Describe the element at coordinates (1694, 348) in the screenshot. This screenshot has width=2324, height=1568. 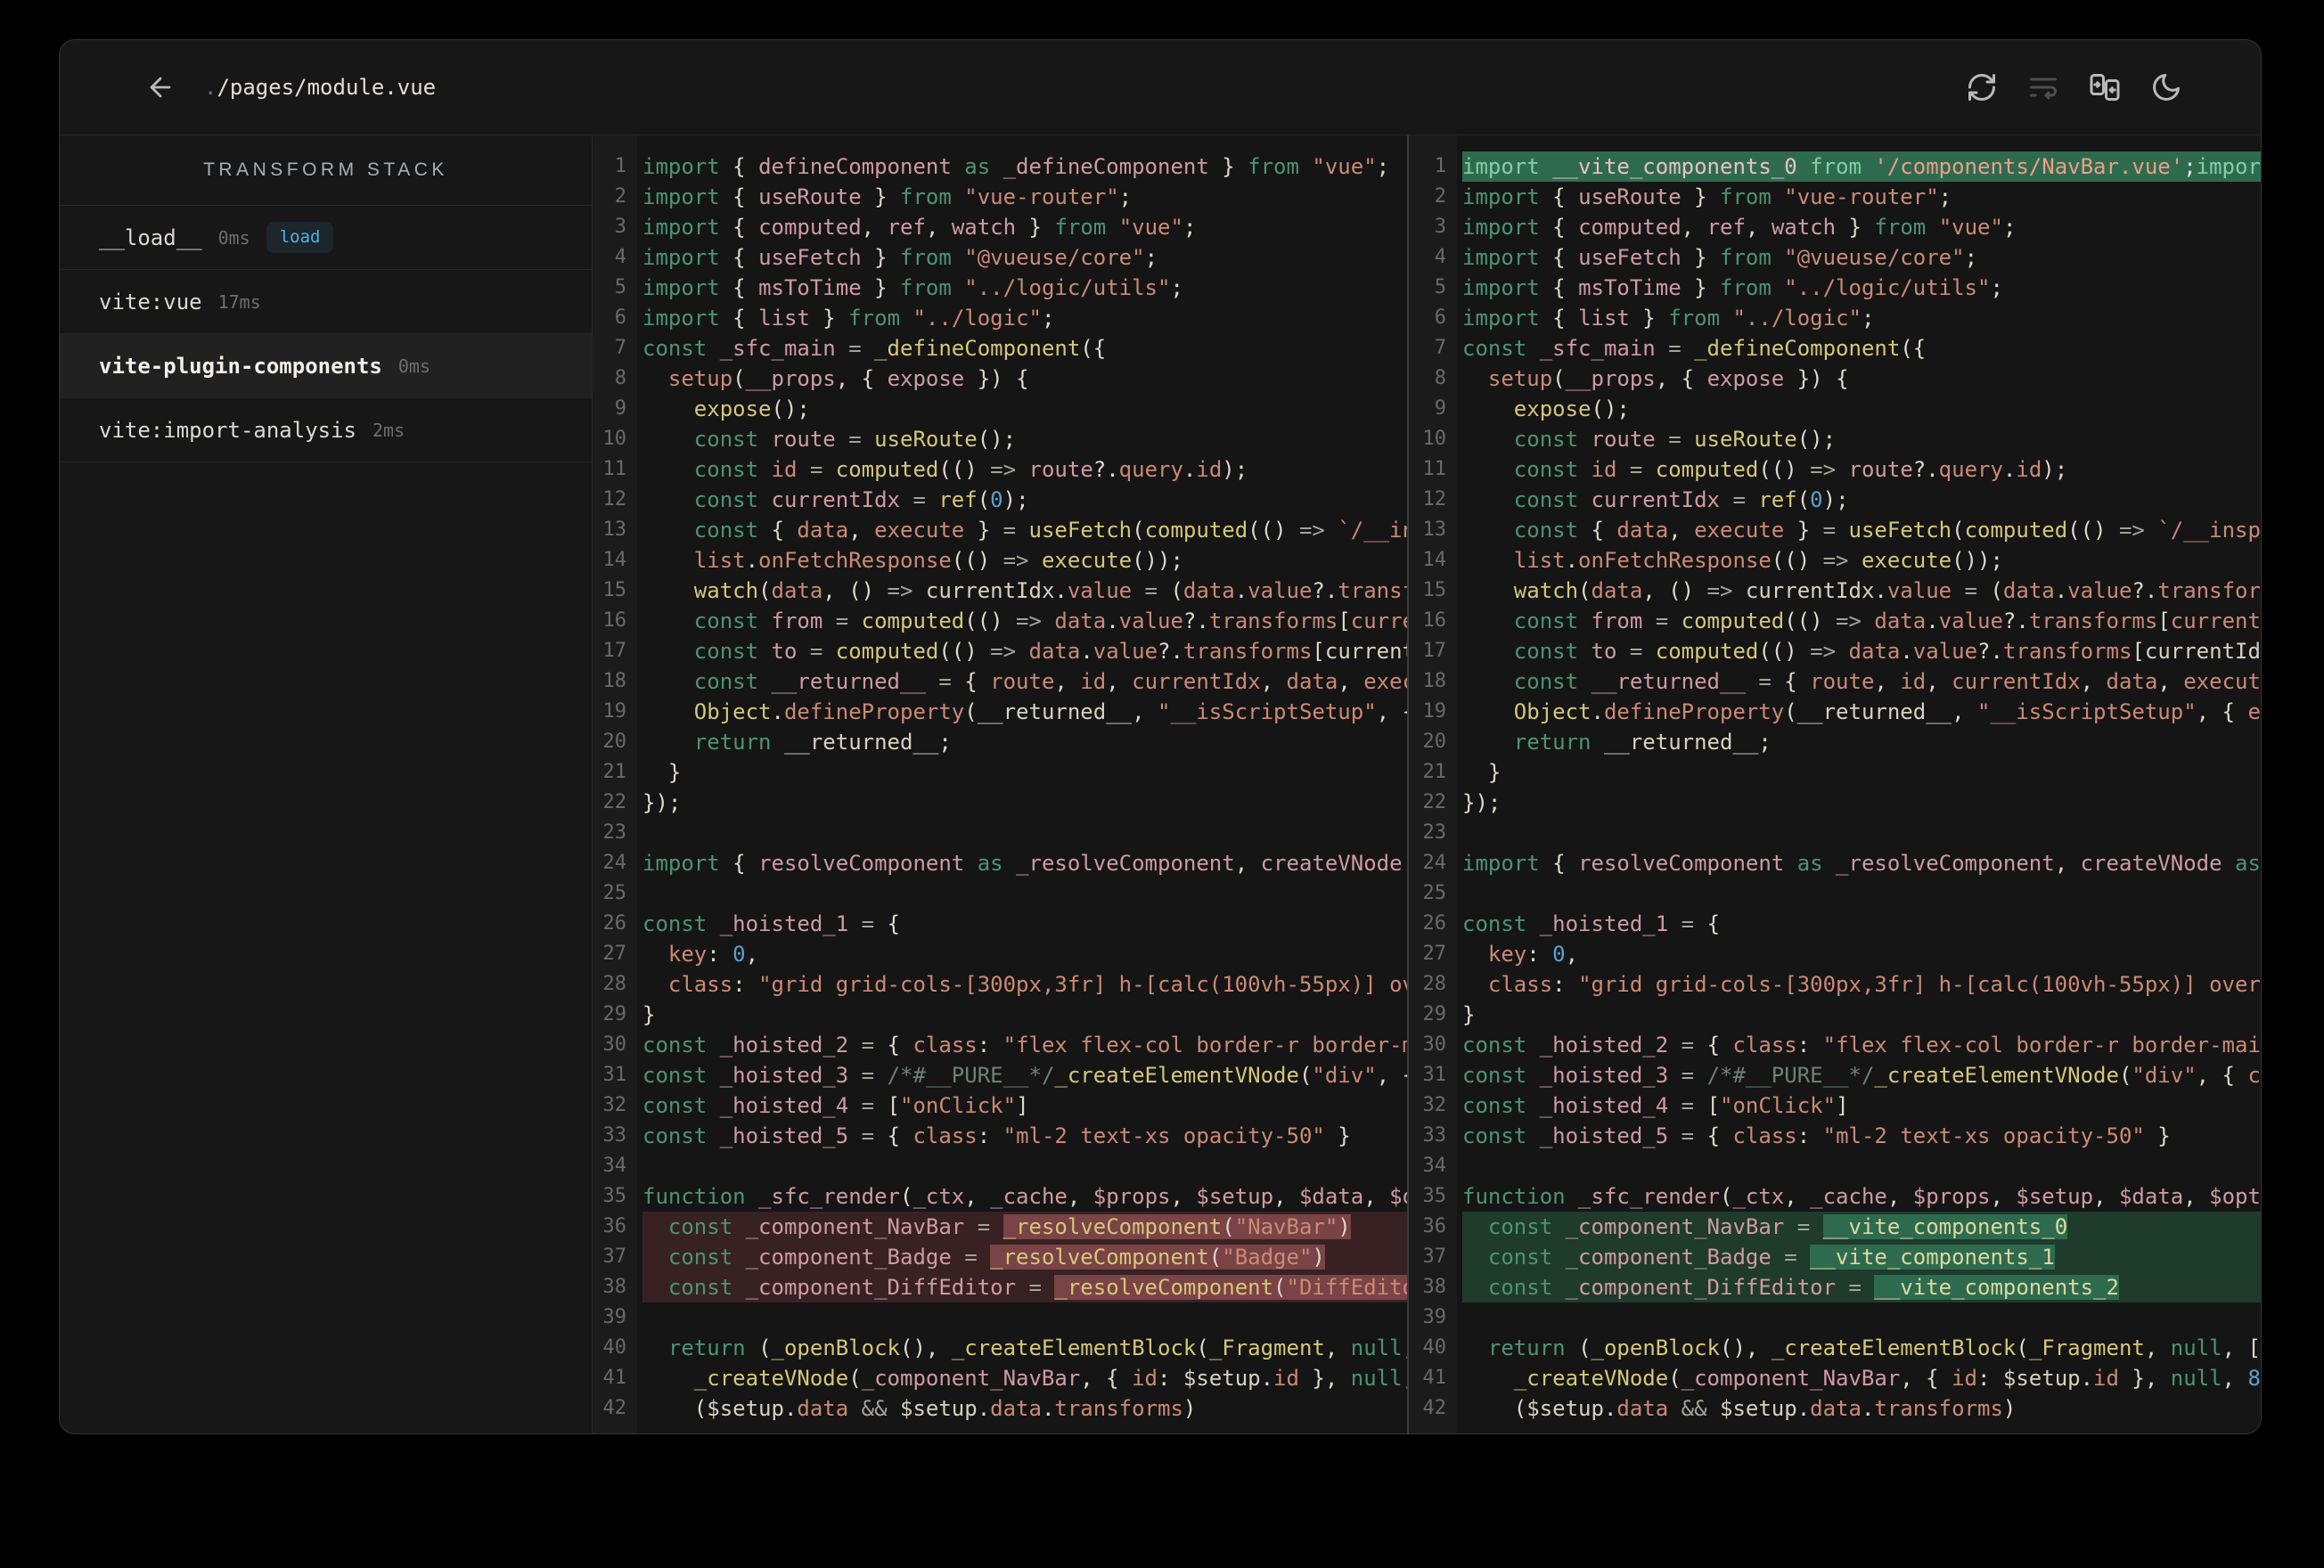
I see `code-line: const _sfc_main = _defineComponent({` at that location.